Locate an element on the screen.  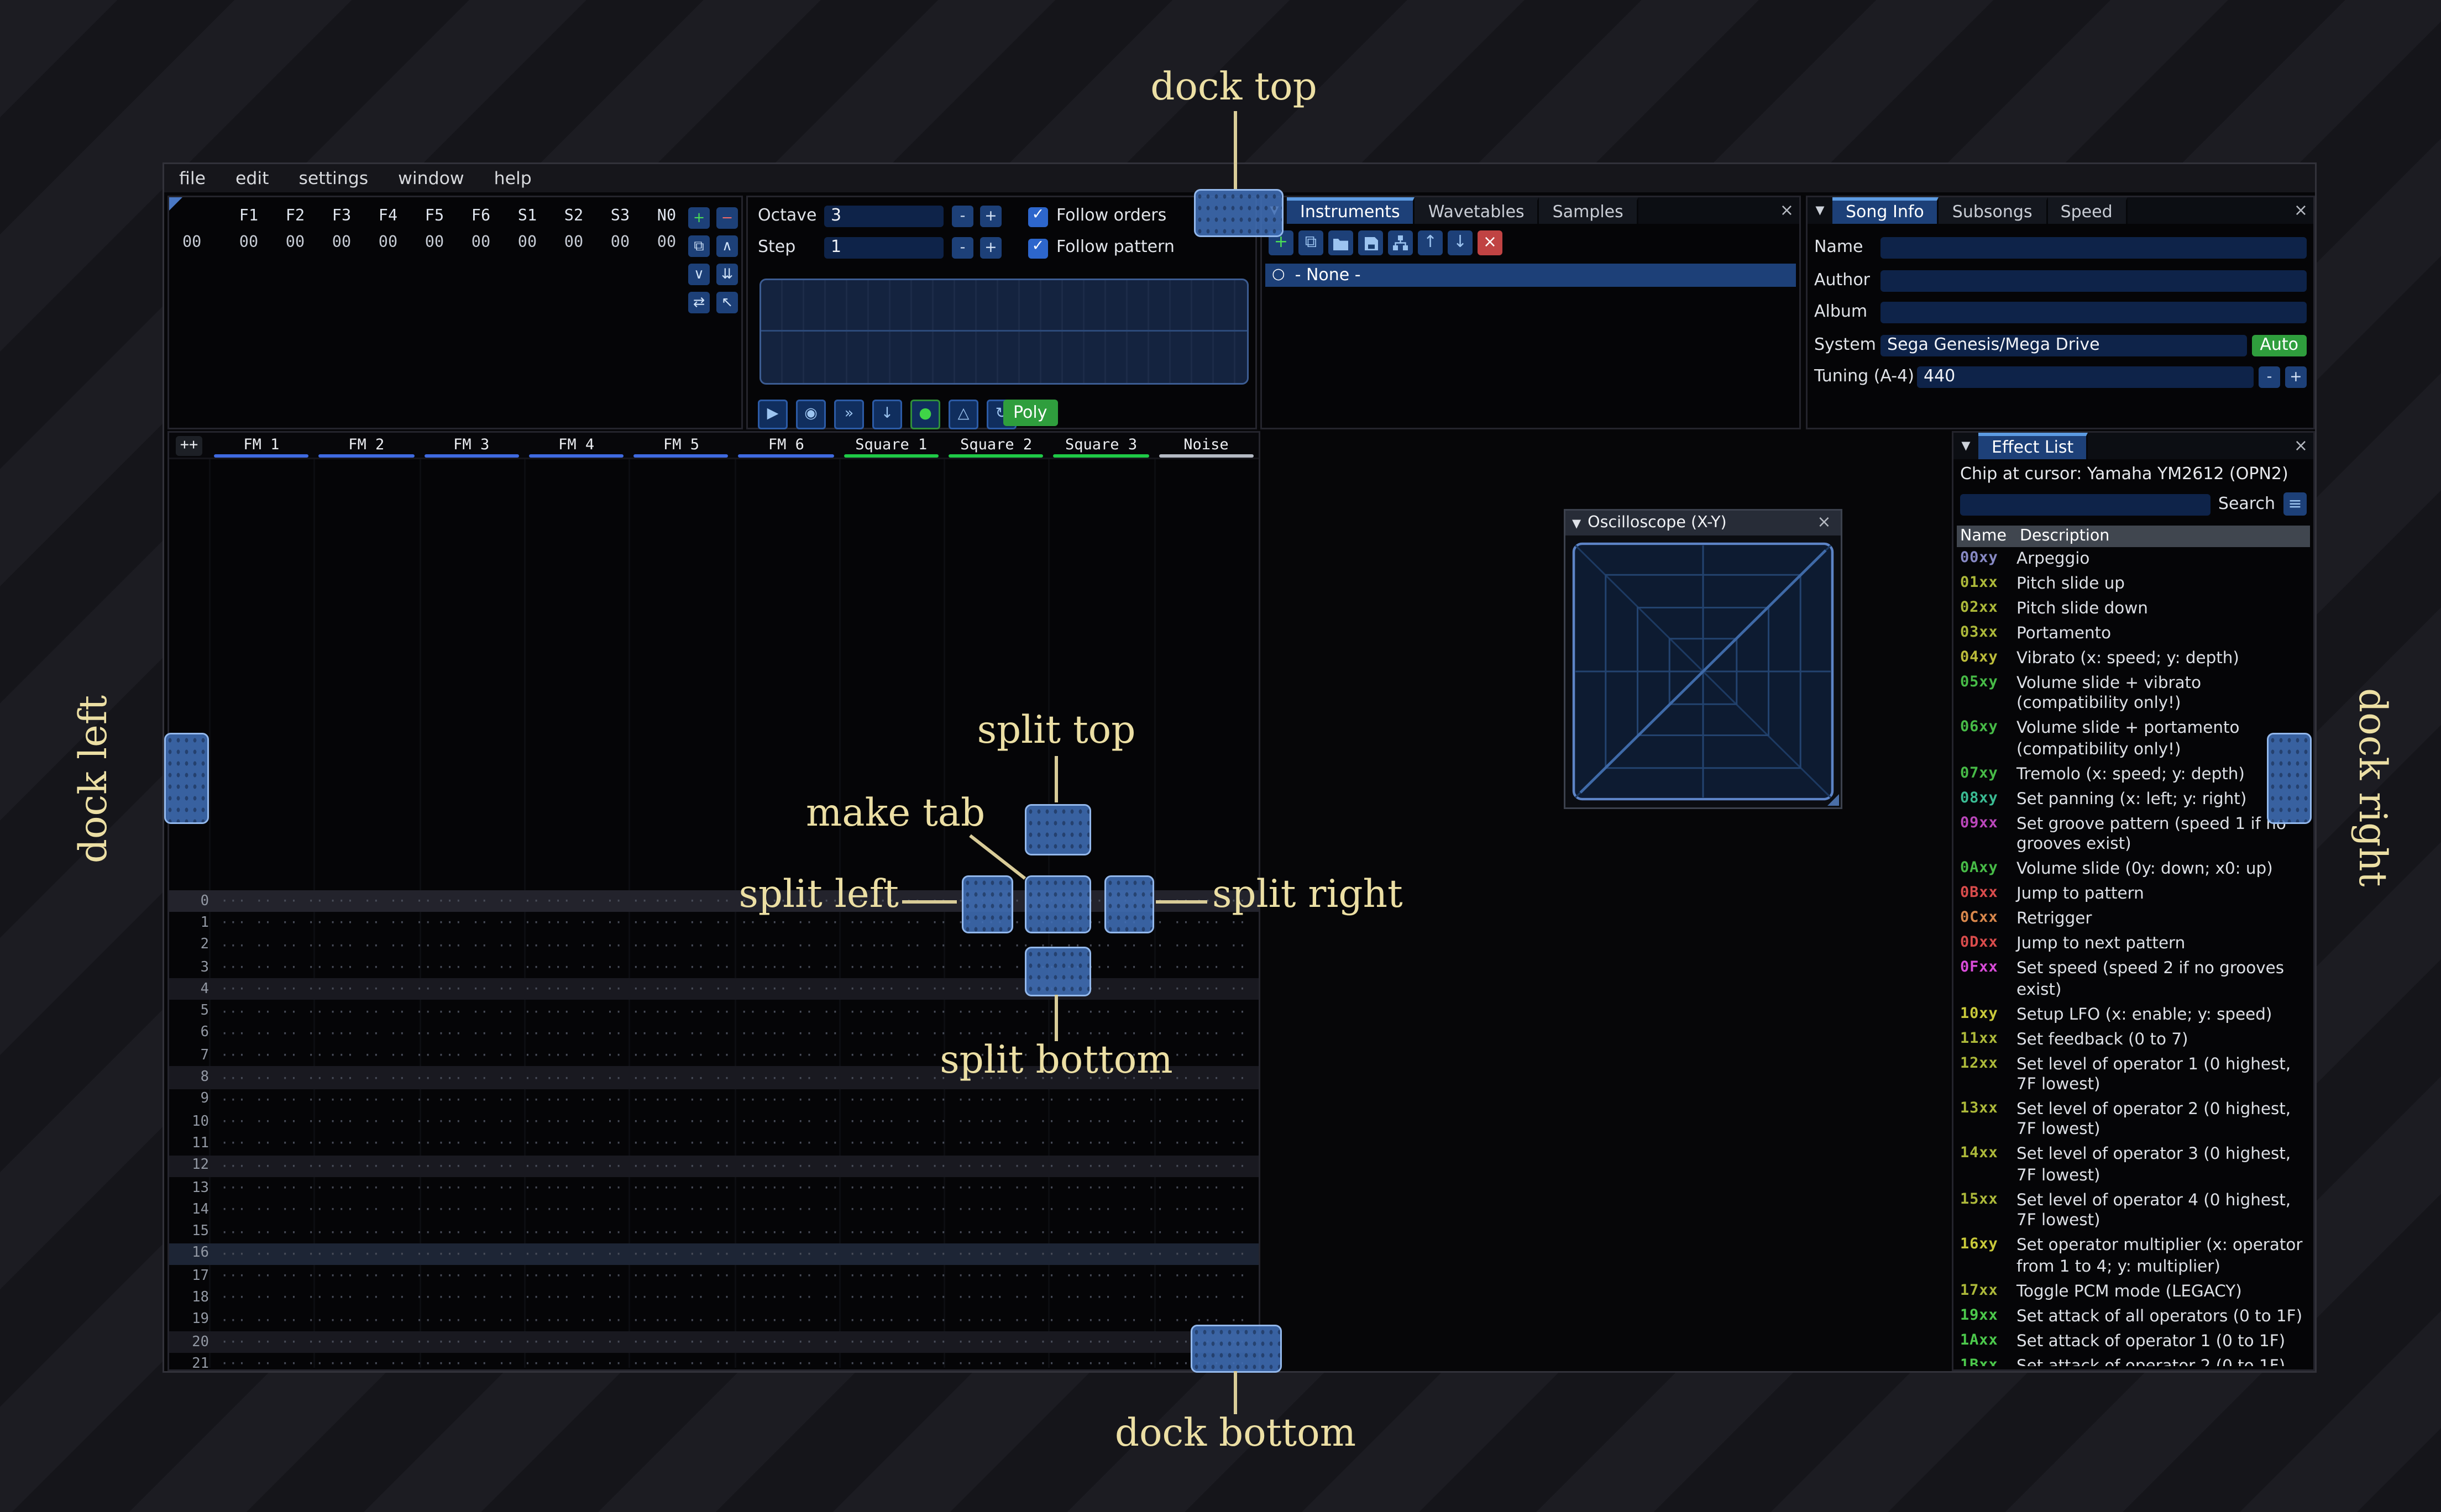
album-input is located at coordinates (2093, 313).